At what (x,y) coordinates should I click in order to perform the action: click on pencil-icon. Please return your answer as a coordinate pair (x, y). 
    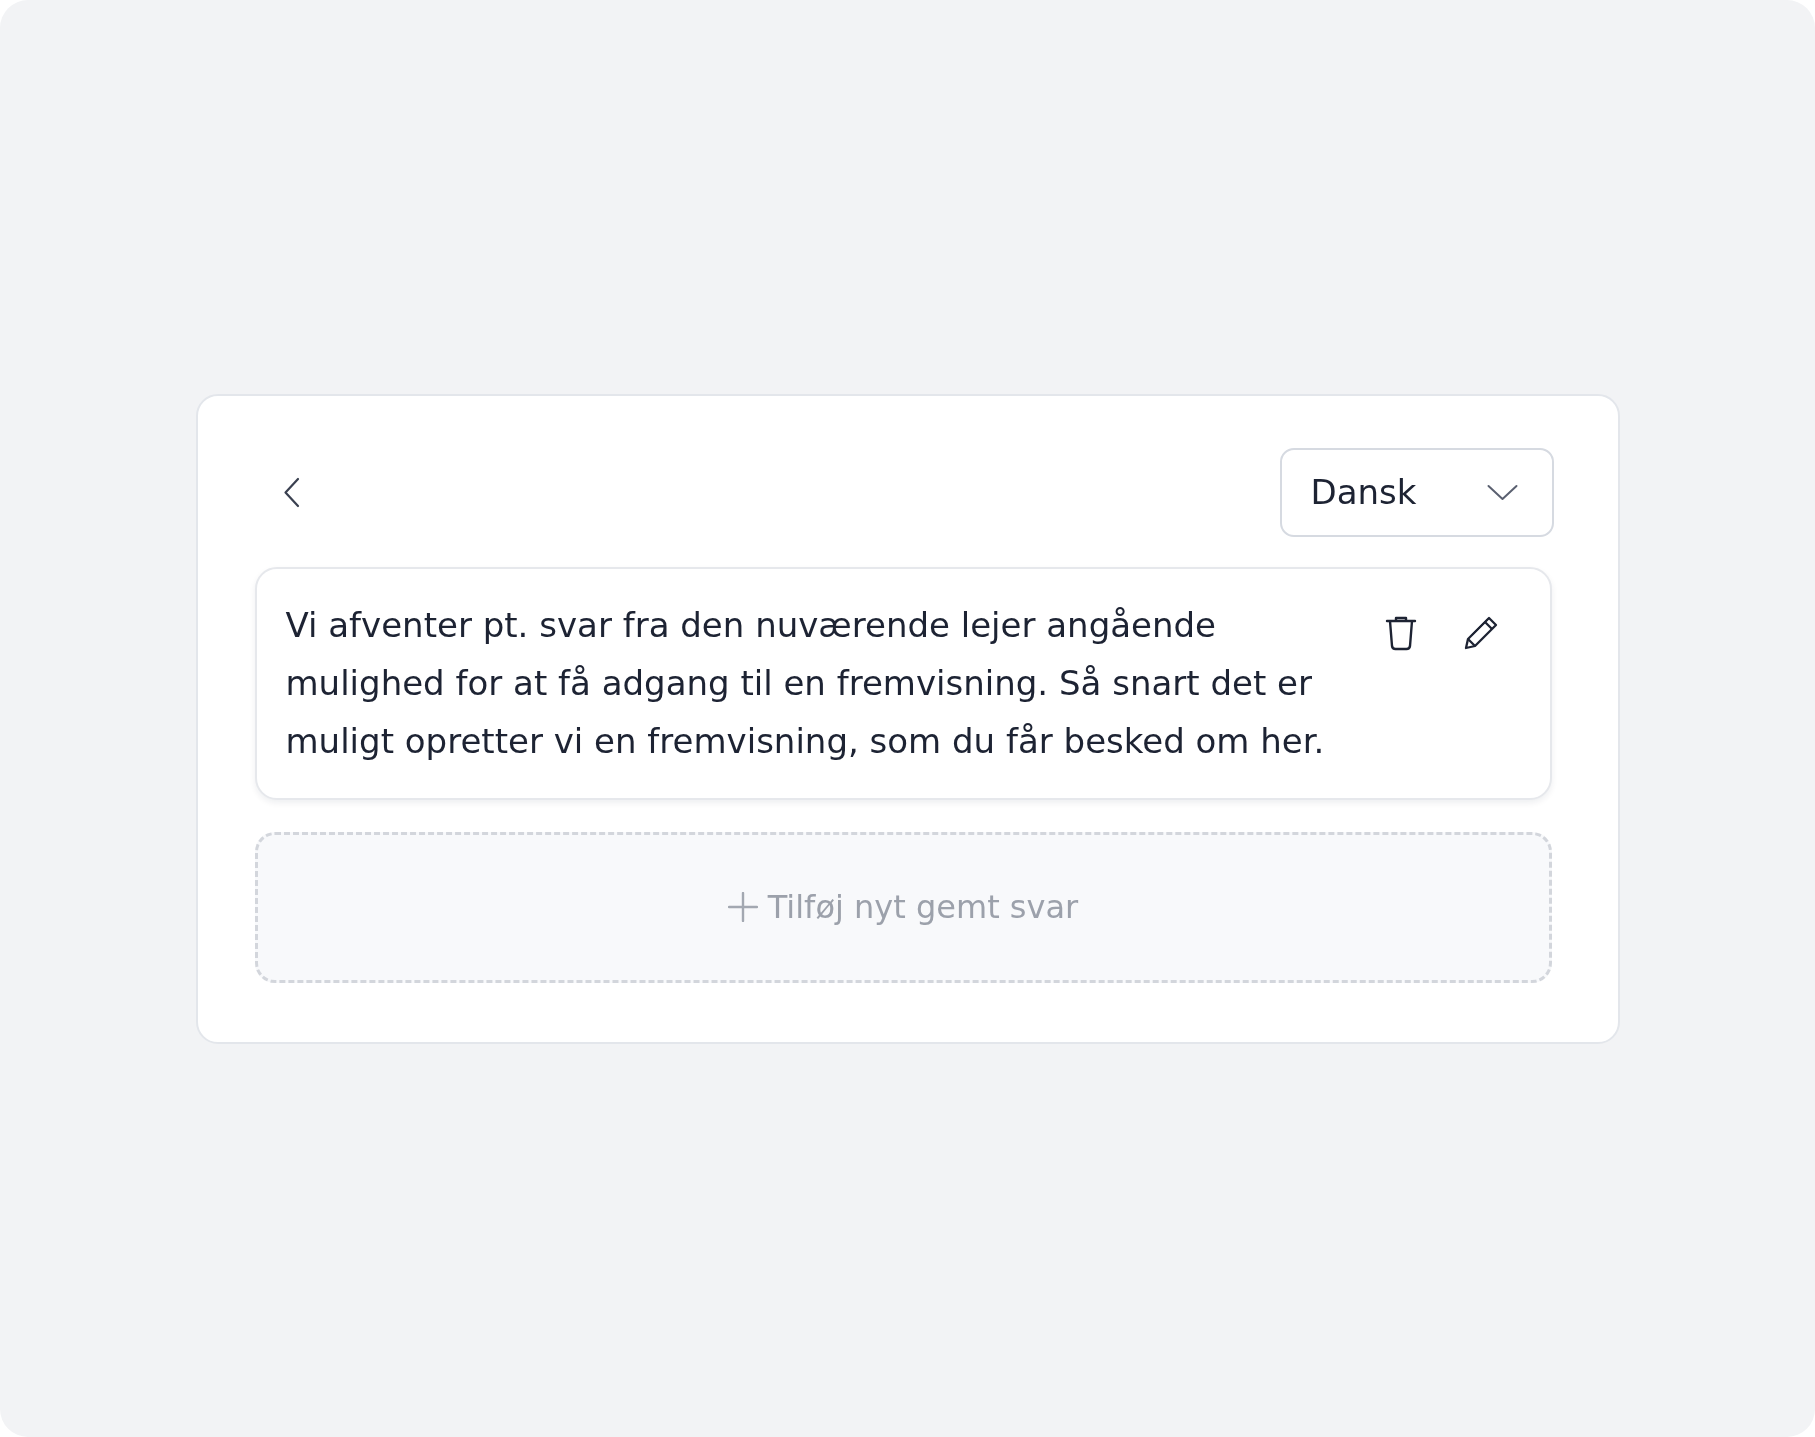
    Looking at the image, I should click on (1480, 632).